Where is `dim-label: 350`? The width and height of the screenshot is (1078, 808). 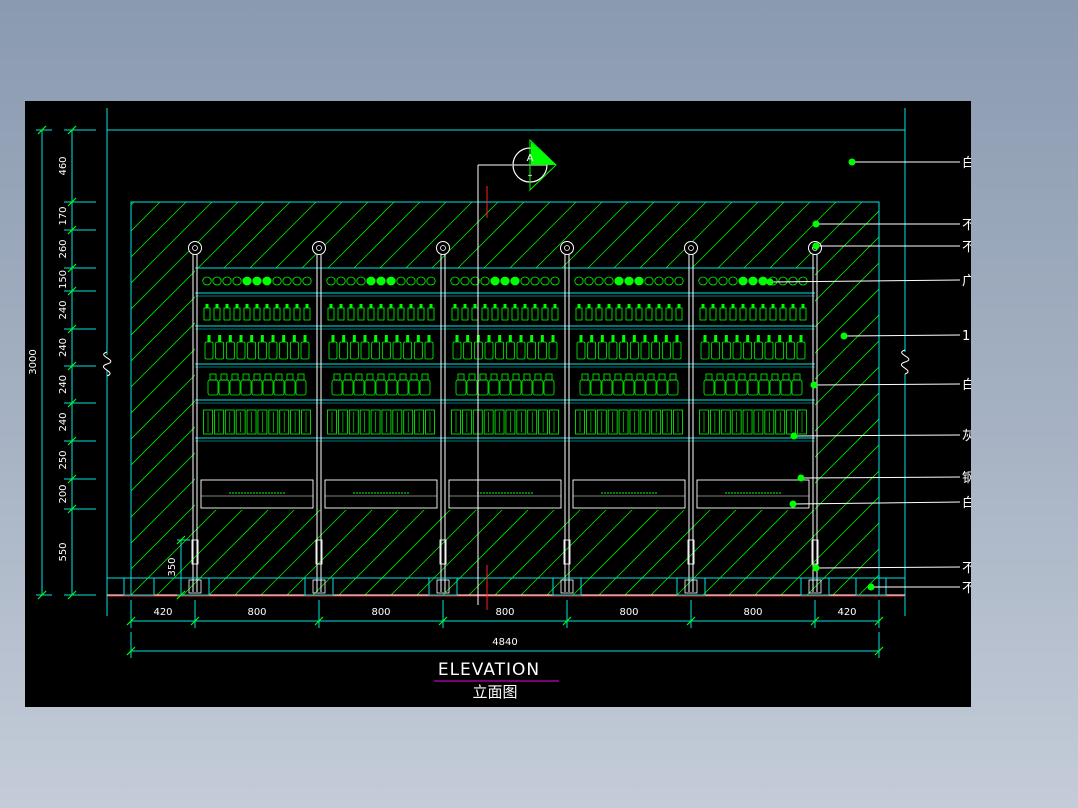
dim-label: 350 is located at coordinates (172, 566).